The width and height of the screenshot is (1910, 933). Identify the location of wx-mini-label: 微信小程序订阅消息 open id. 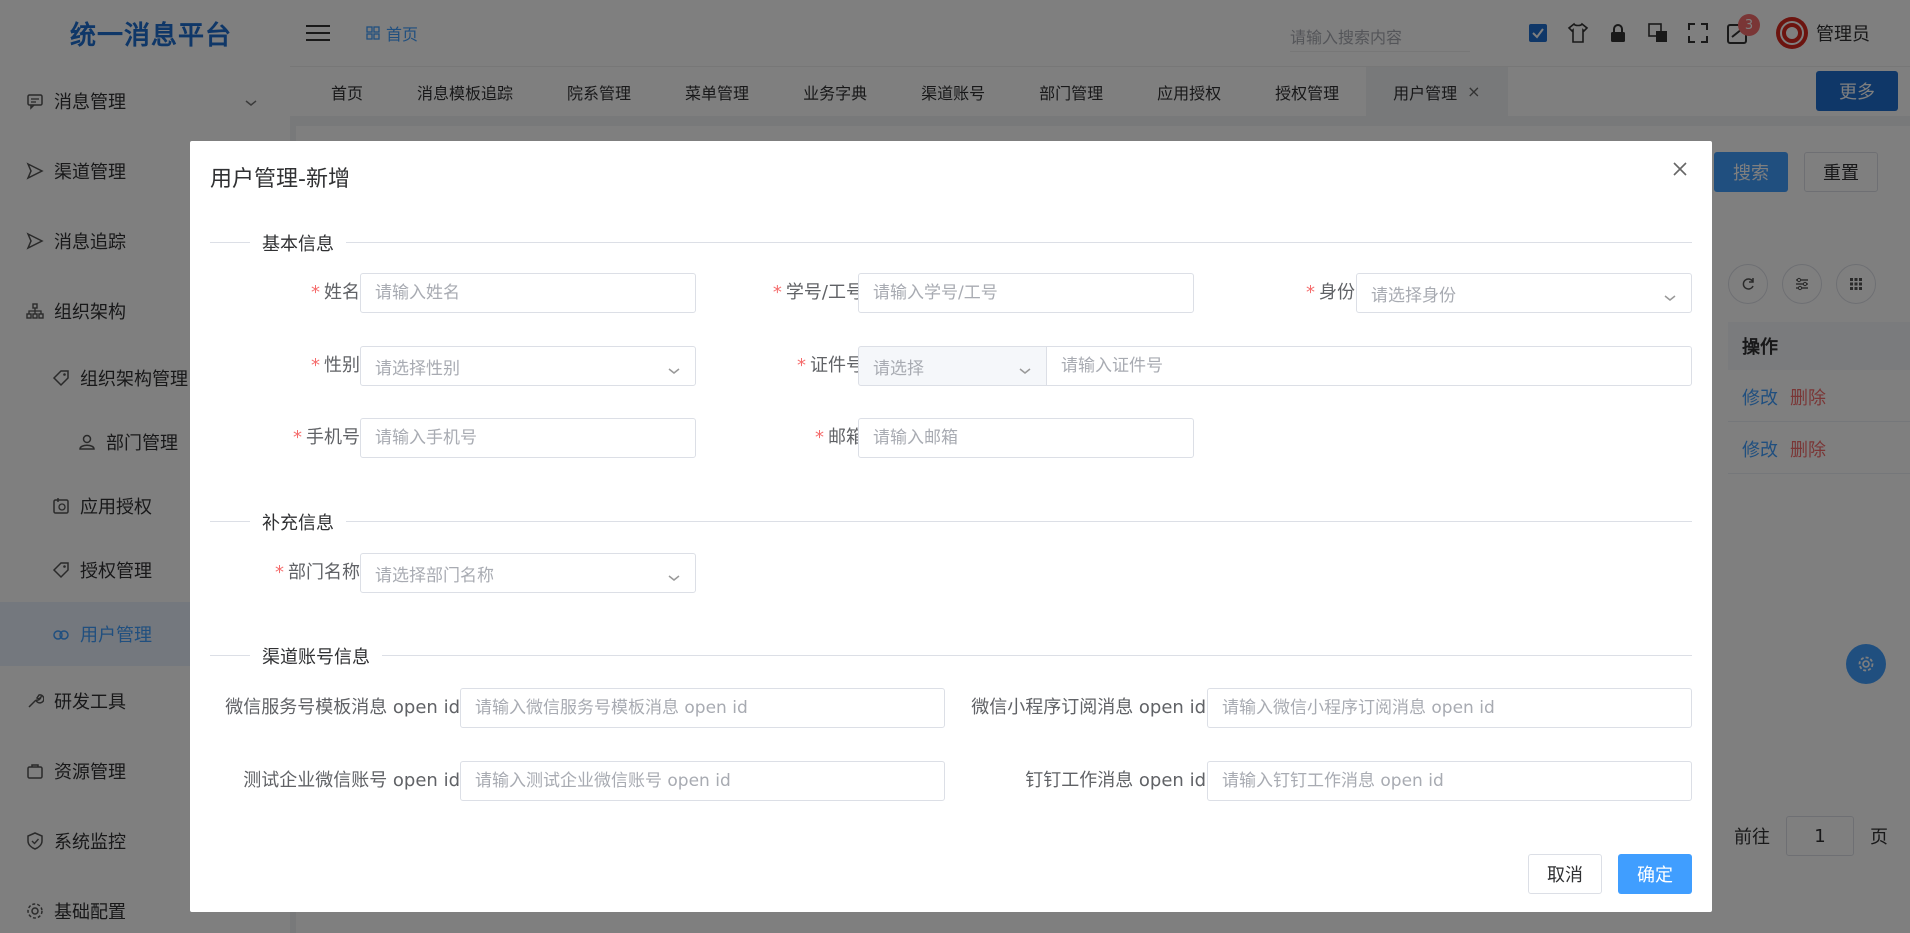
(1088, 707).